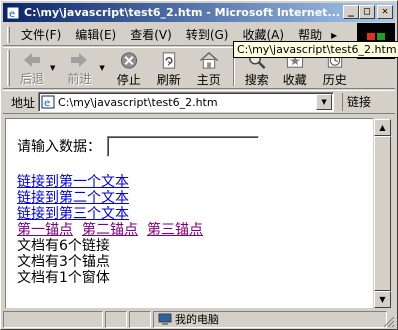 The height and width of the screenshot is (330, 398). I want to click on security-zone-label: 我的电脑, so click(197, 319).